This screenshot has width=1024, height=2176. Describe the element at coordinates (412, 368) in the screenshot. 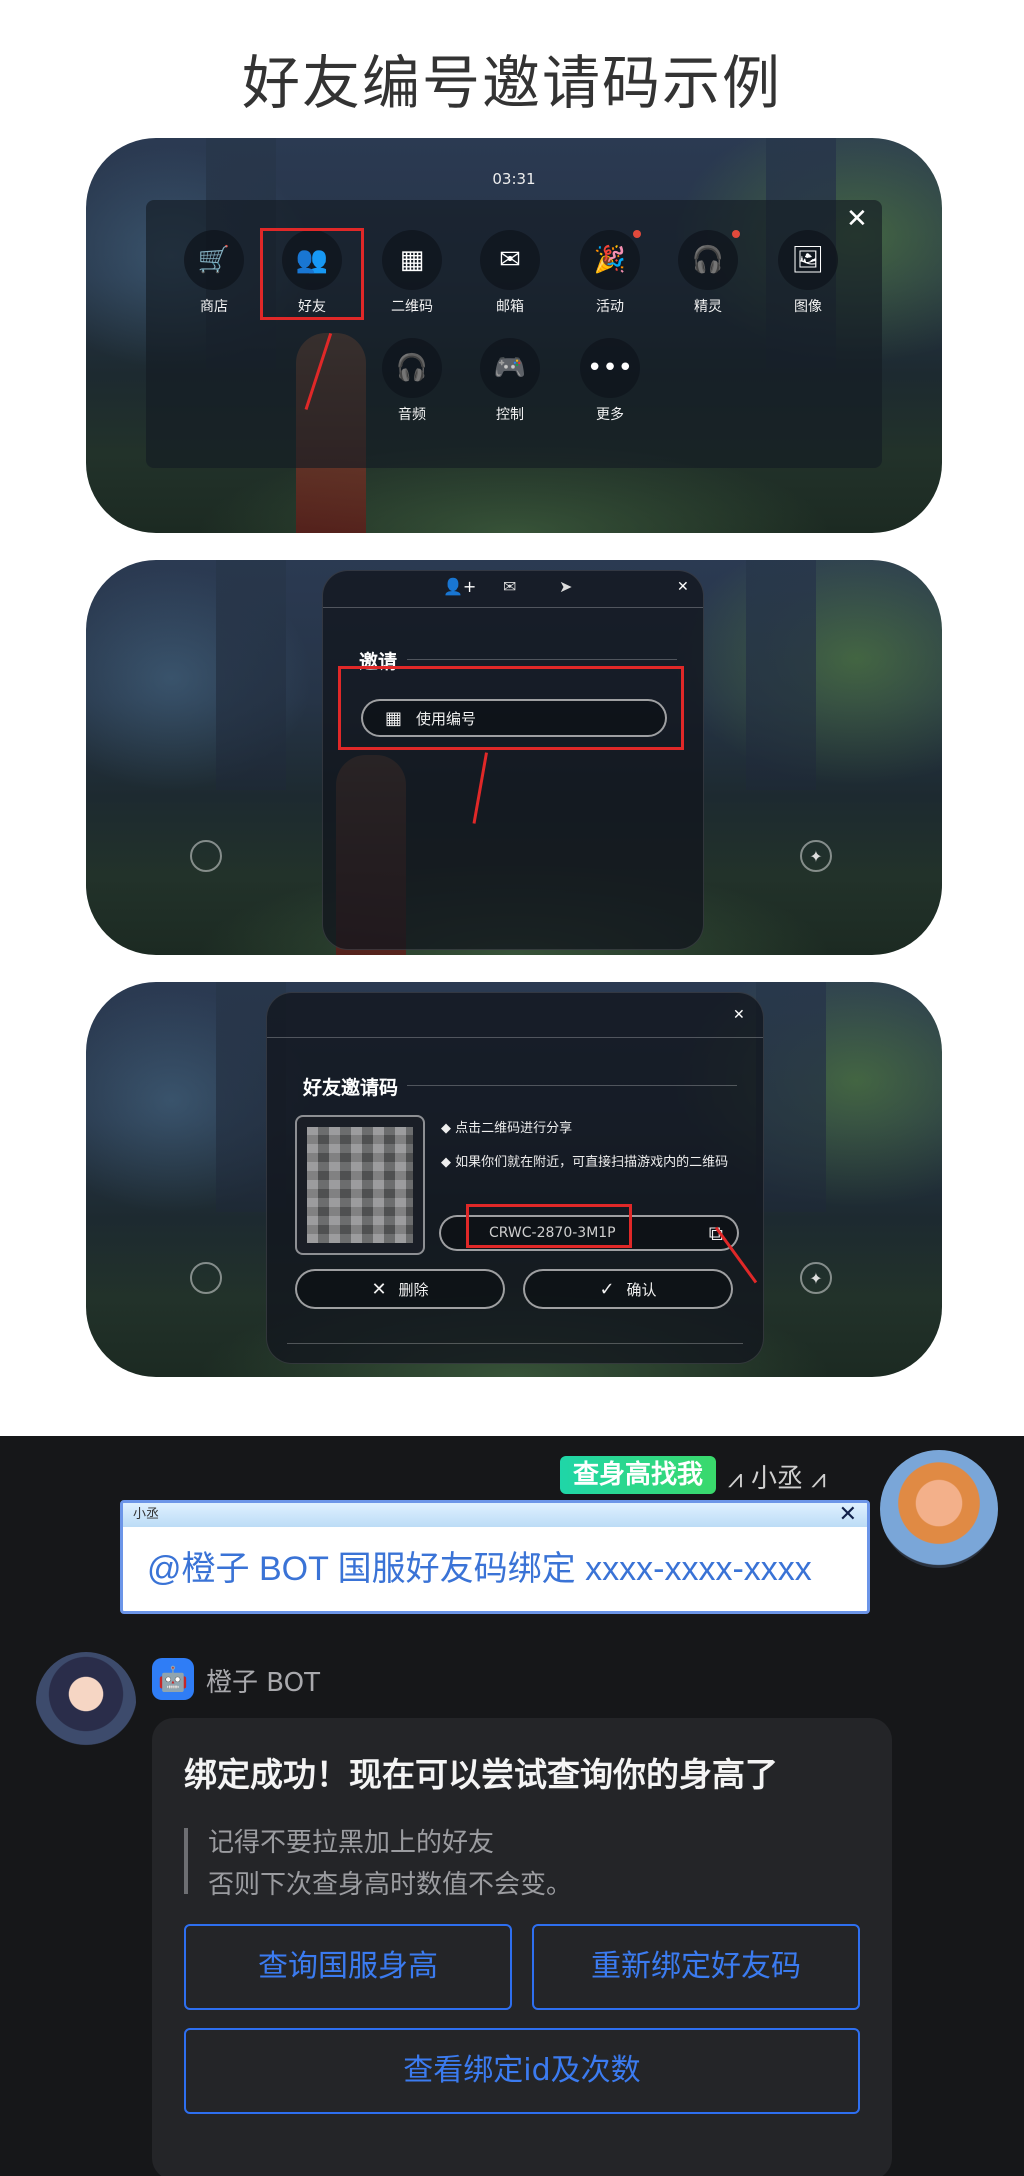

I see `headphones-icon: 🎧` at that location.